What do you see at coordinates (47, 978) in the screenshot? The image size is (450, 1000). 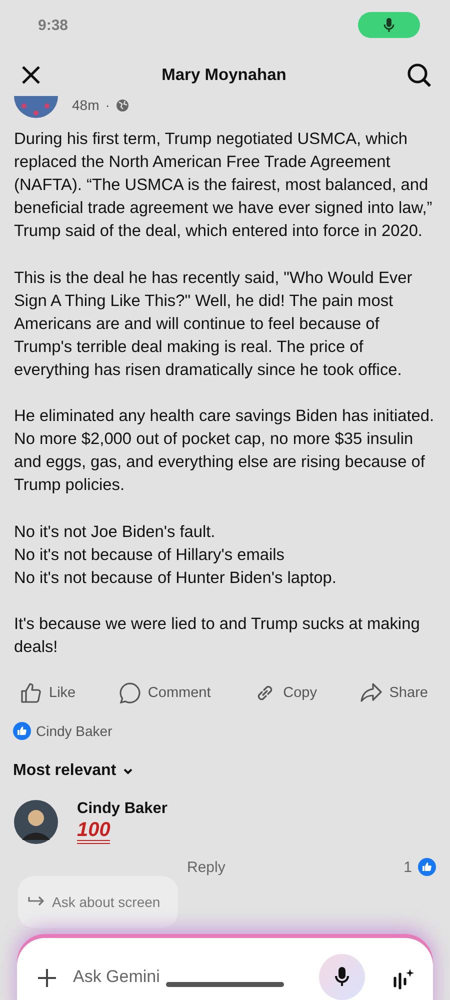 I see `plus-icon` at bounding box center [47, 978].